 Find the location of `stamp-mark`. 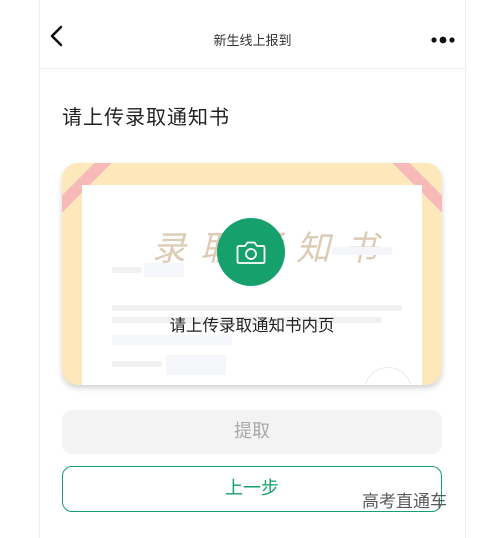

stamp-mark is located at coordinates (388, 376).